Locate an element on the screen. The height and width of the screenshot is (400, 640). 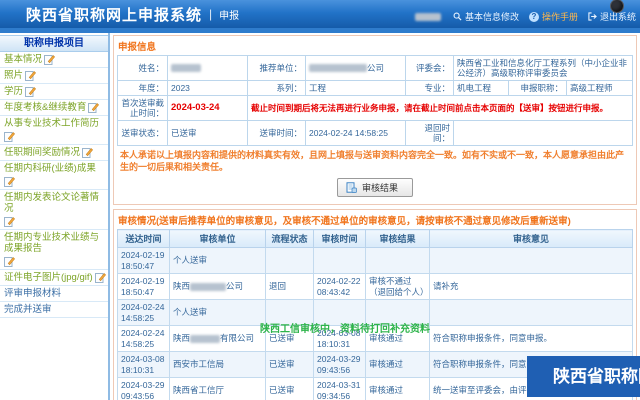
sidebar-item-label: 从事专业技术工作简历 is located at coordinates (52, 123).